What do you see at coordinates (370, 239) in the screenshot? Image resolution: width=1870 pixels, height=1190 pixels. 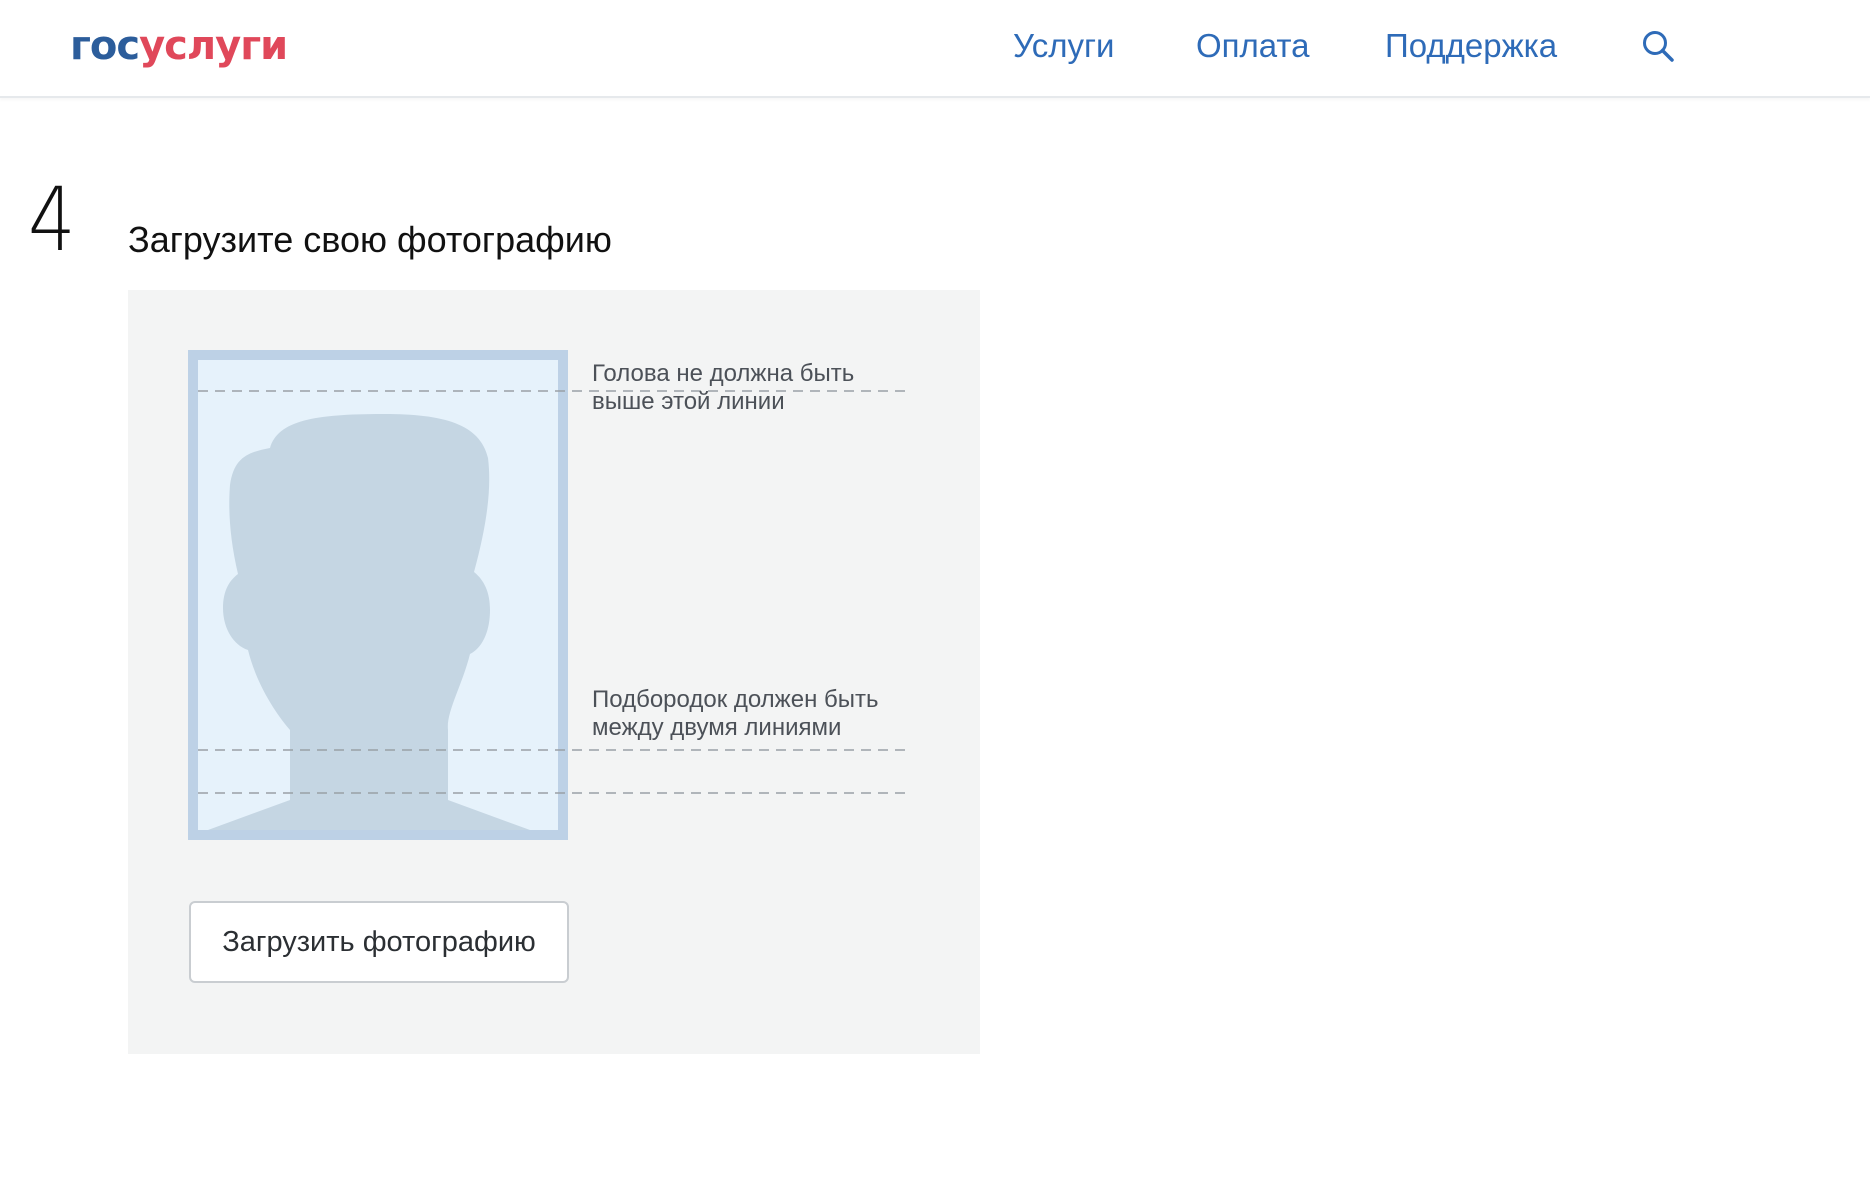 I see `section-title: Загрузите свою фотографию` at bounding box center [370, 239].